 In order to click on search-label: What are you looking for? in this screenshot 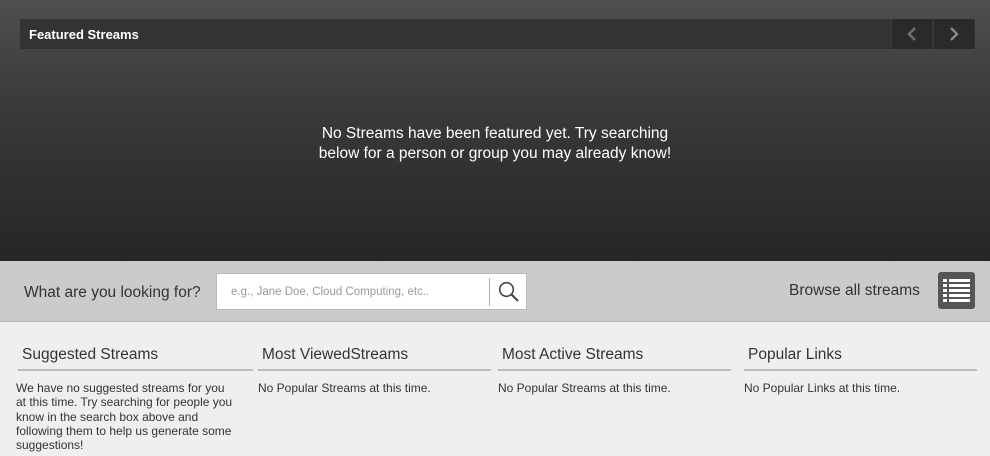, I will do `click(112, 292)`.